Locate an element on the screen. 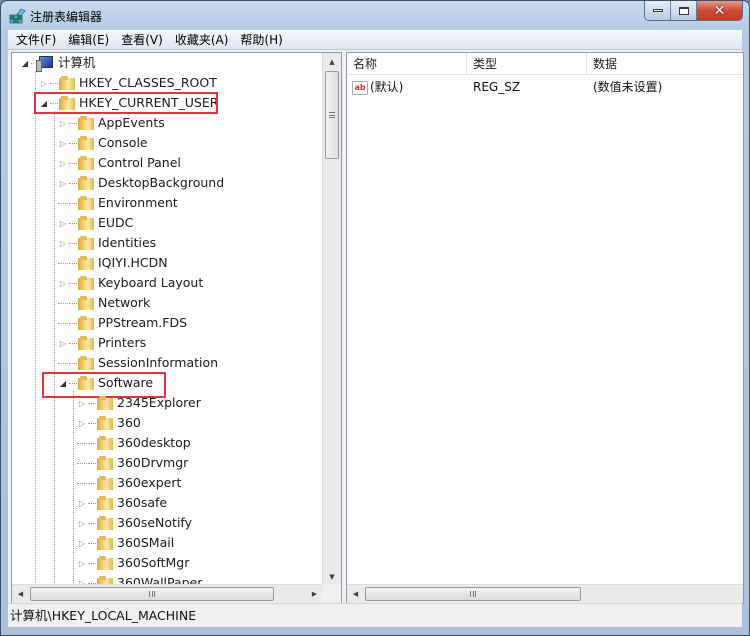 This screenshot has height=636, width=750. scroll-right-arrow-icon: ▶ is located at coordinates (314, 594).